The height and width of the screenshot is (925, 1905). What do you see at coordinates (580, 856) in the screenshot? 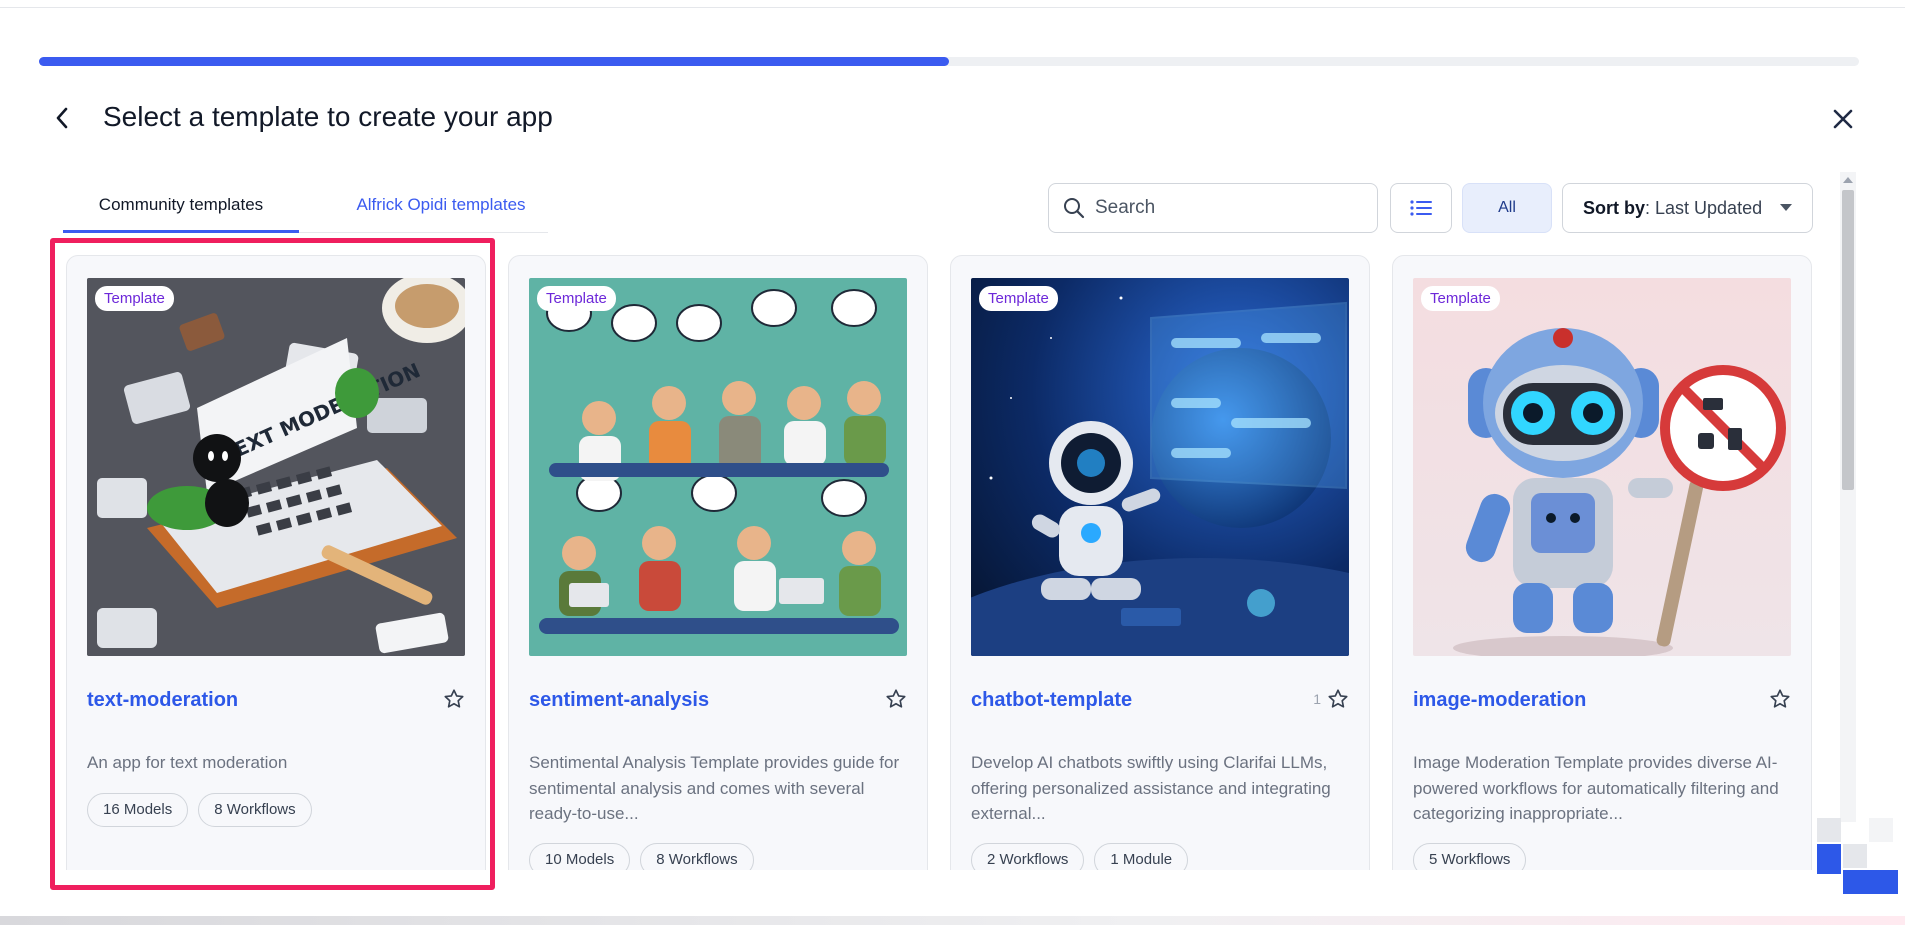
I see `models-chip: 10 Models` at bounding box center [580, 856].